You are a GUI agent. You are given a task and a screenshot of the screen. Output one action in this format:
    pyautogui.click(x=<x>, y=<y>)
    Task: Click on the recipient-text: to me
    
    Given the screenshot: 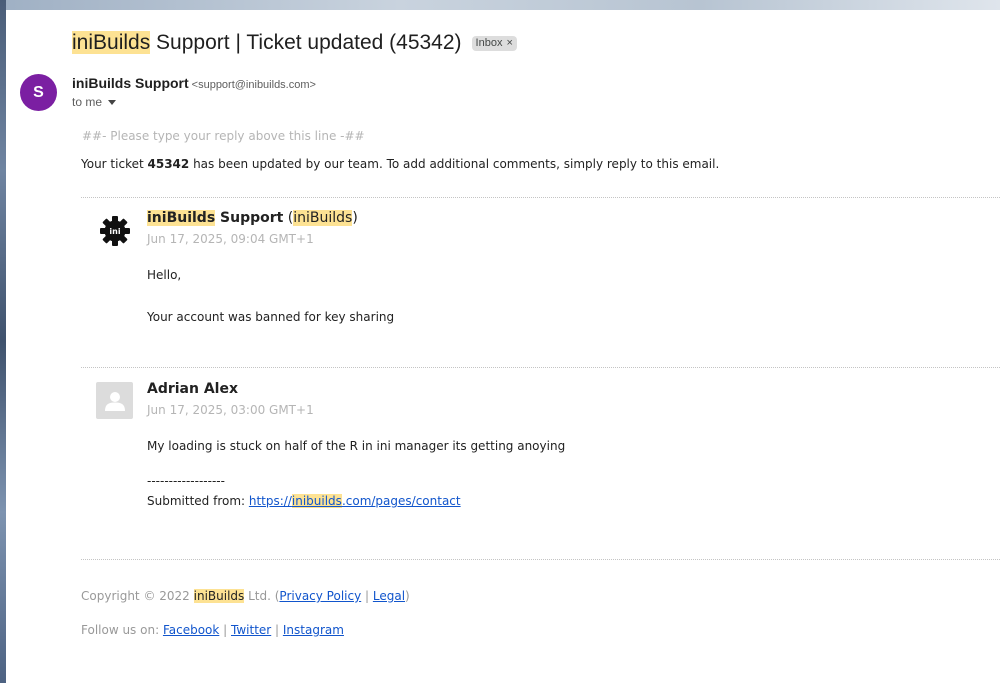 What is the action you would take?
    pyautogui.click(x=87, y=102)
    